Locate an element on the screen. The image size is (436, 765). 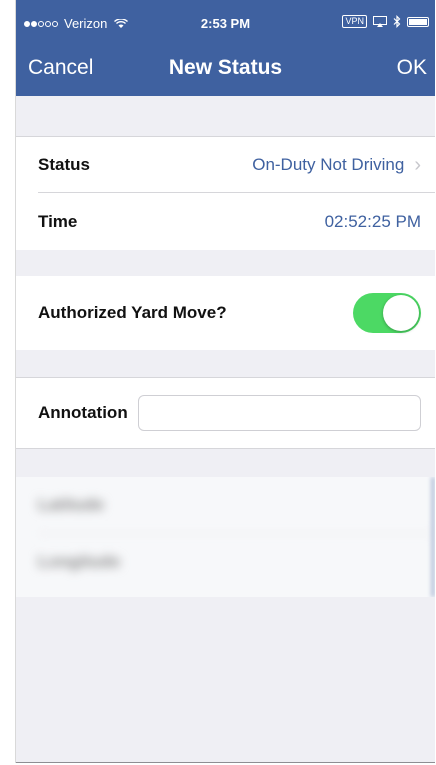
status-bar: Verizon 2:53 PM VPN is located at coordinates (225, 22).